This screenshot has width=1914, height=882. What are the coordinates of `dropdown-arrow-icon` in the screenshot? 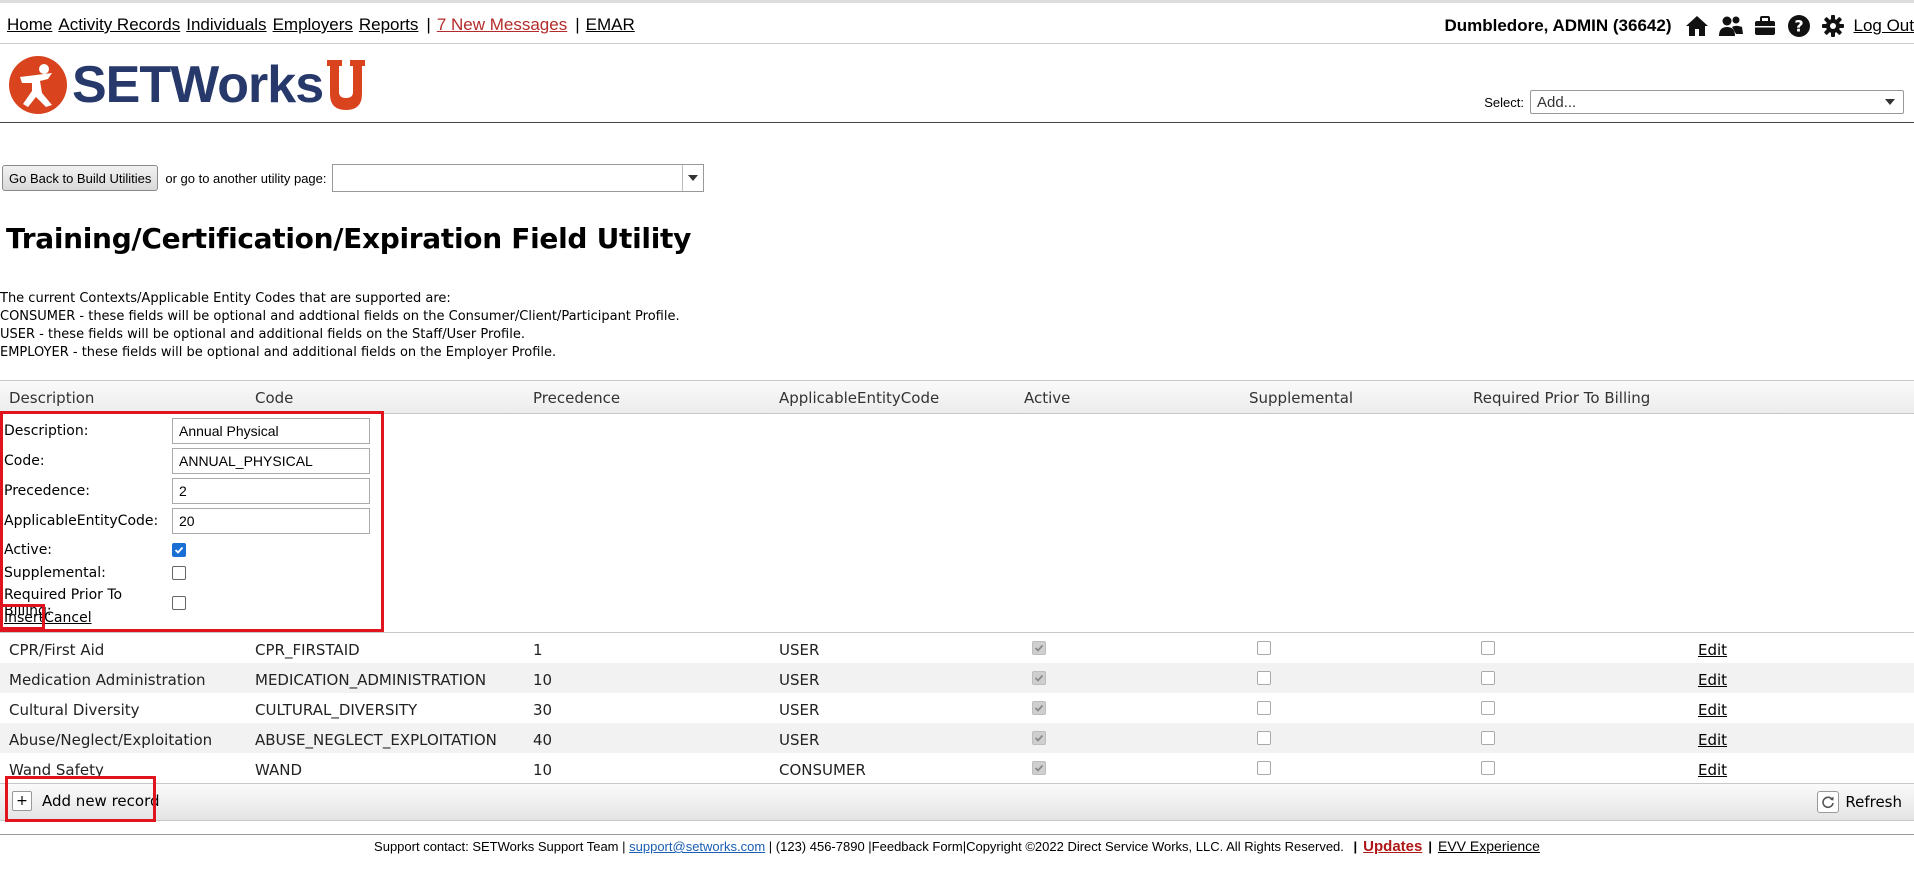 It's located at (692, 178).